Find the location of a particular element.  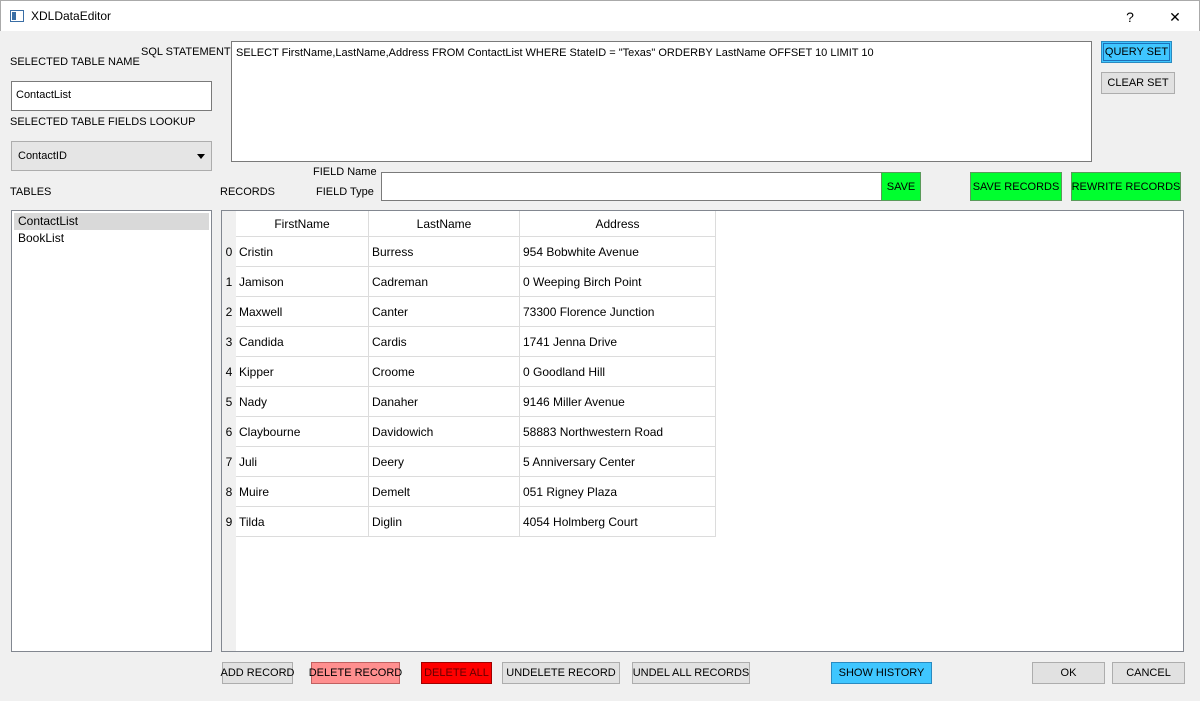

table-row: 4 Kipper Croome 0 Goodland Hill is located at coordinates (469, 371).